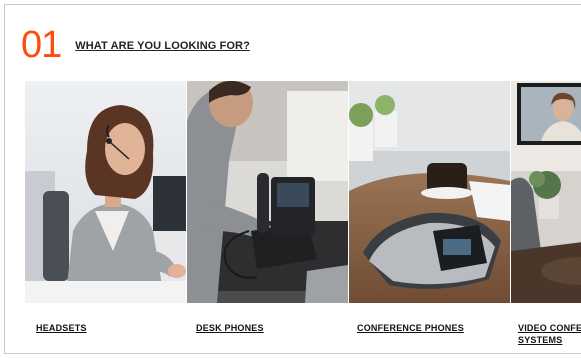  What do you see at coordinates (162, 46) in the screenshot?
I see `section-title-link: WHAT ARE YOU LOOKING FOR?` at bounding box center [162, 46].